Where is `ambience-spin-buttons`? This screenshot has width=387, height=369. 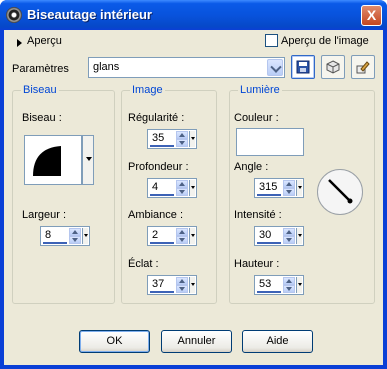 ambience-spin-buttons is located at coordinates (182, 236).